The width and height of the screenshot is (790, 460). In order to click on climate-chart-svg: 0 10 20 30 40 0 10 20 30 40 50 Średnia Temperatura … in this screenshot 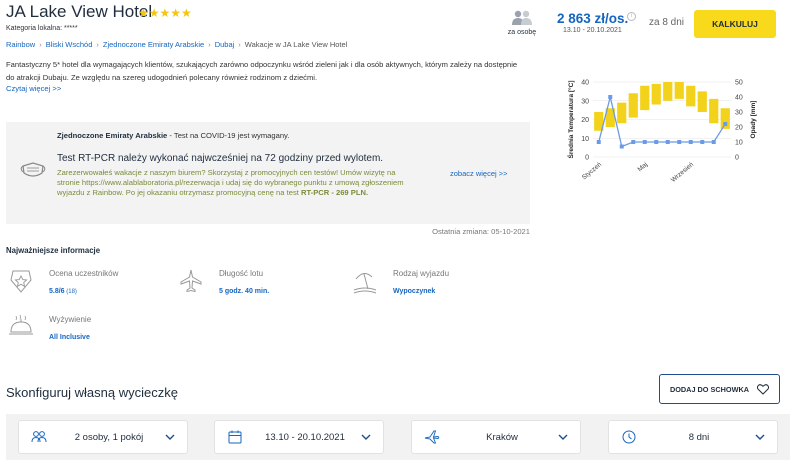, I will do `click(661, 132)`.